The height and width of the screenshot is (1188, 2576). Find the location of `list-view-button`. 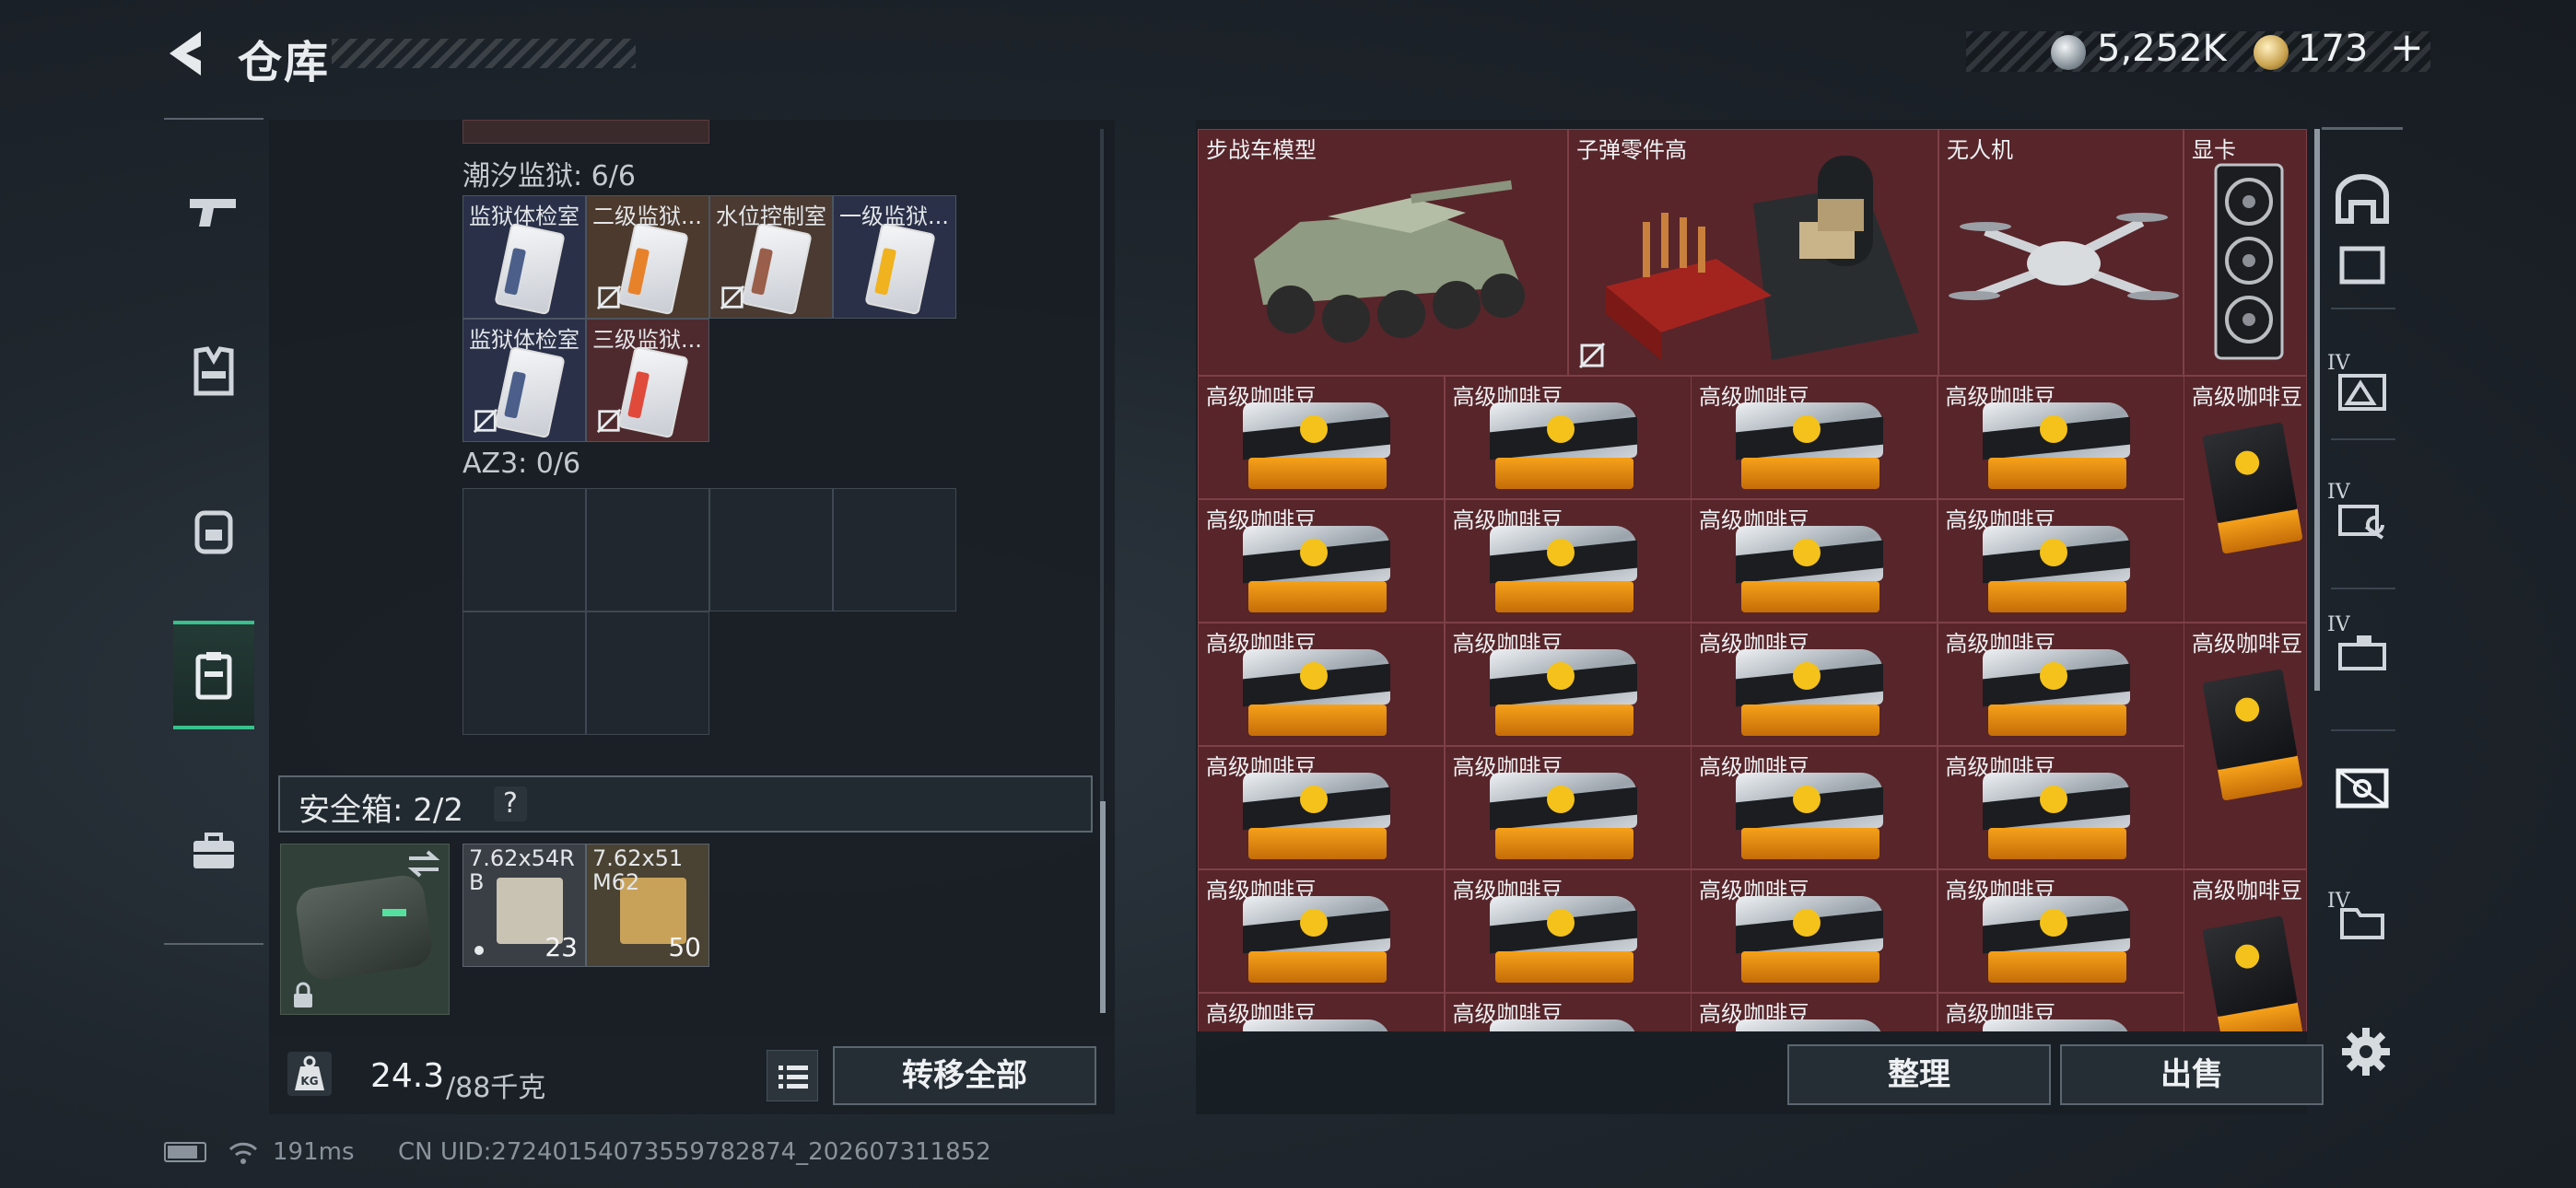

list-view-button is located at coordinates (792, 1075).